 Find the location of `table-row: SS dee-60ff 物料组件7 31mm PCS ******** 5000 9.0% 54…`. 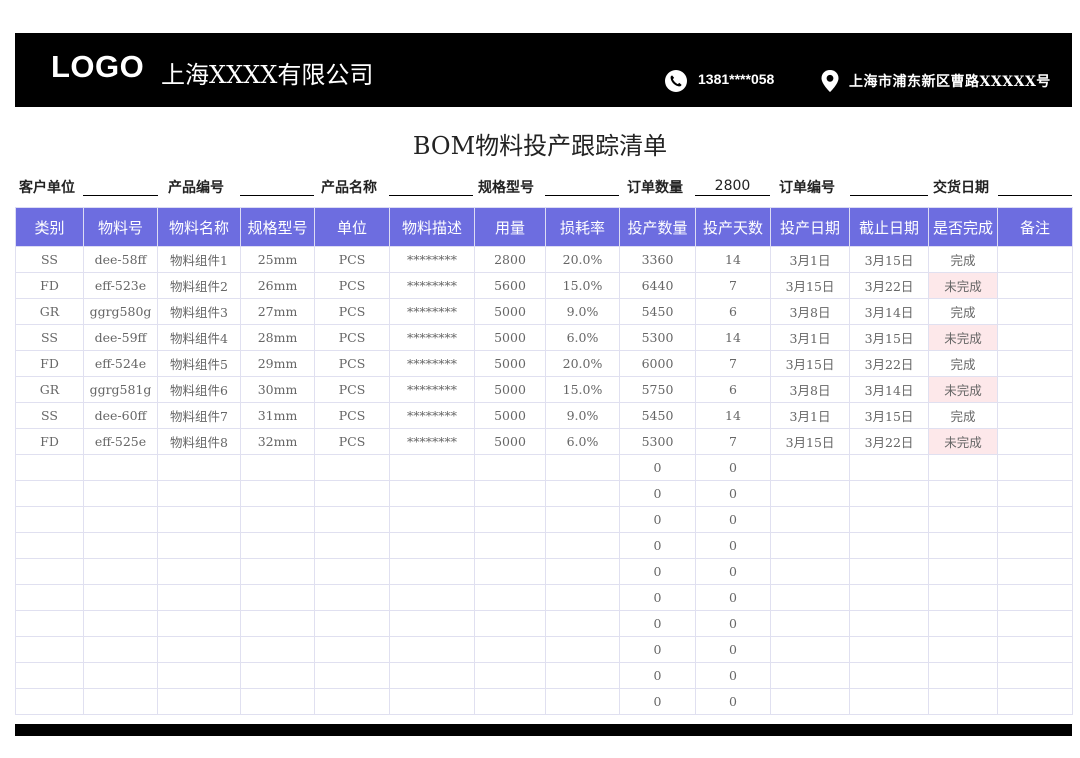

table-row: SS dee-60ff 物料组件7 31mm PCS ******** 5000 9.0% 54… is located at coordinates (544, 415).